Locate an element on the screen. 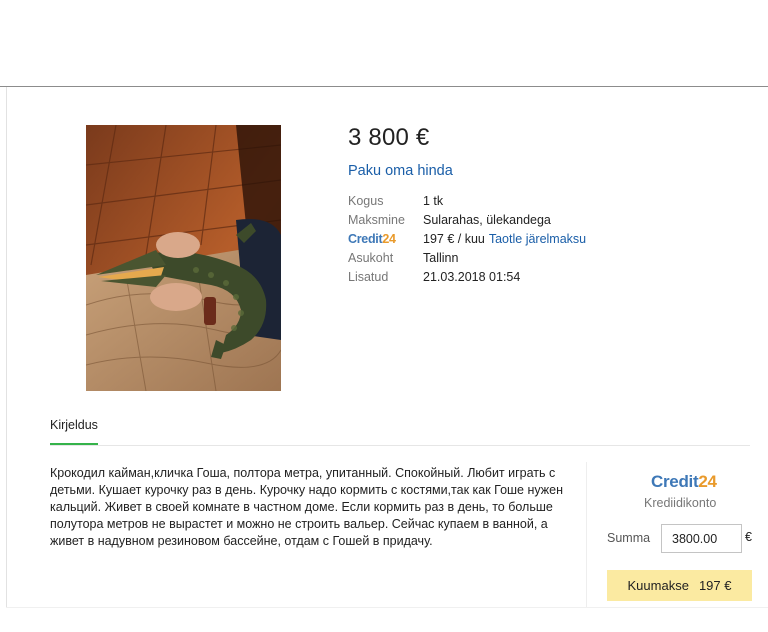 The image size is (768, 632). crocodile-photo-image is located at coordinates (183, 258).